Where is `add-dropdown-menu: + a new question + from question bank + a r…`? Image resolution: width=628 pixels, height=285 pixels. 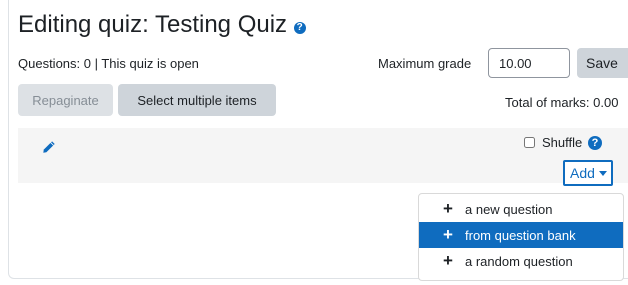 add-dropdown-menu: + a new question + from question bank + a r… is located at coordinates (521, 237).